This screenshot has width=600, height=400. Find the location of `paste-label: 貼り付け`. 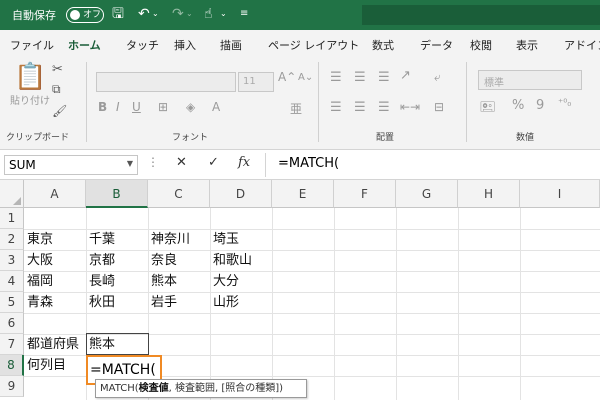

paste-label: 貼り付け is located at coordinates (30, 99).